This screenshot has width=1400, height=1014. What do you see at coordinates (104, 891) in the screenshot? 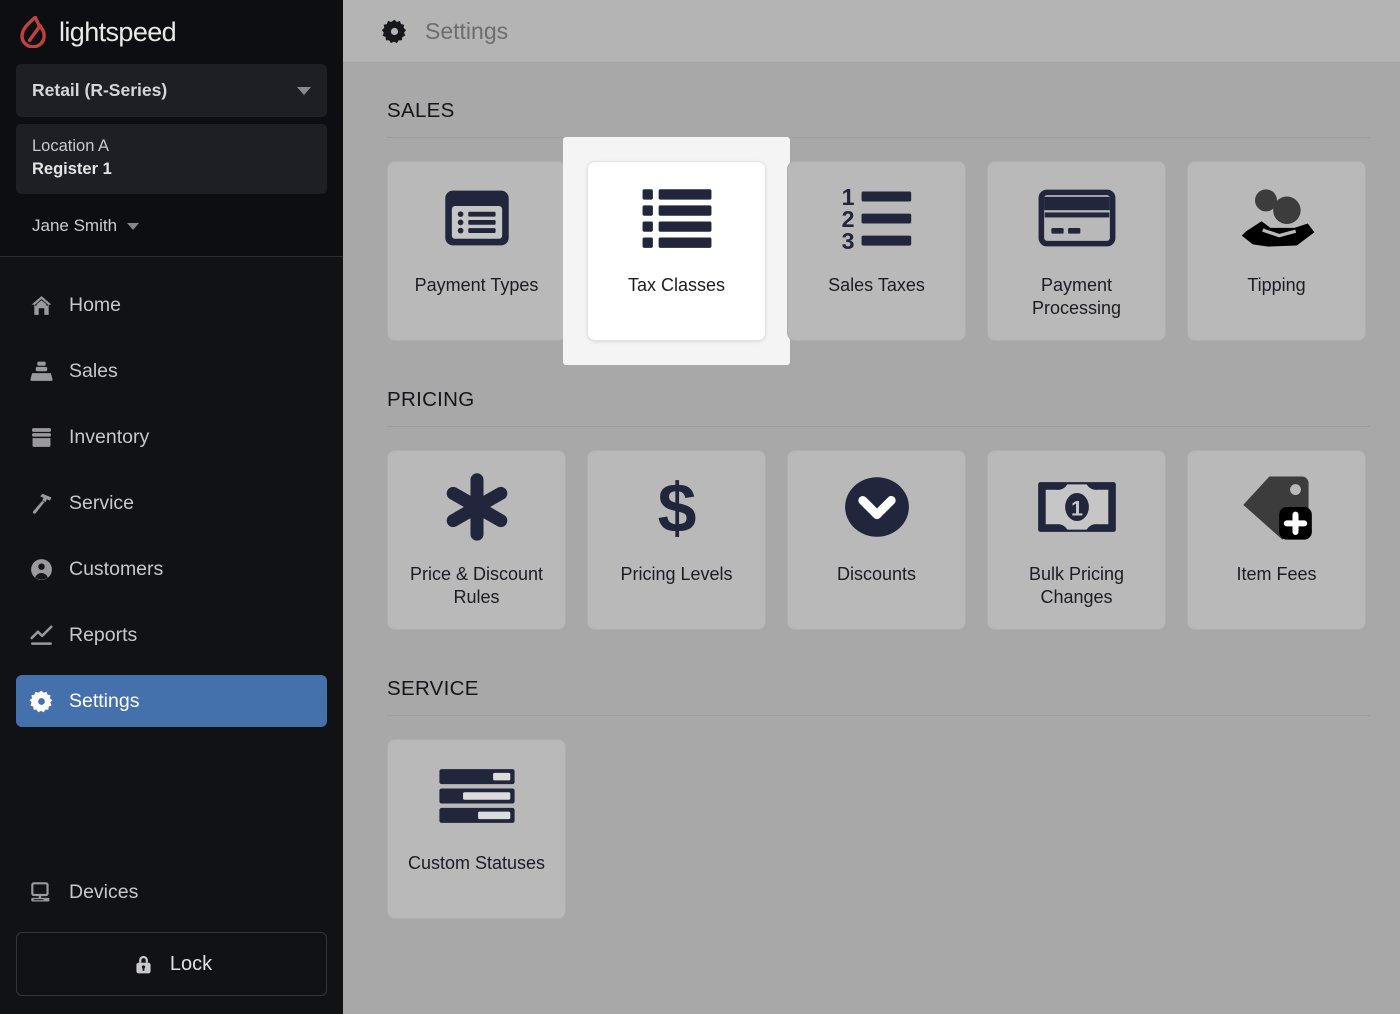
I see `sidebar-item-label: Devices` at bounding box center [104, 891].